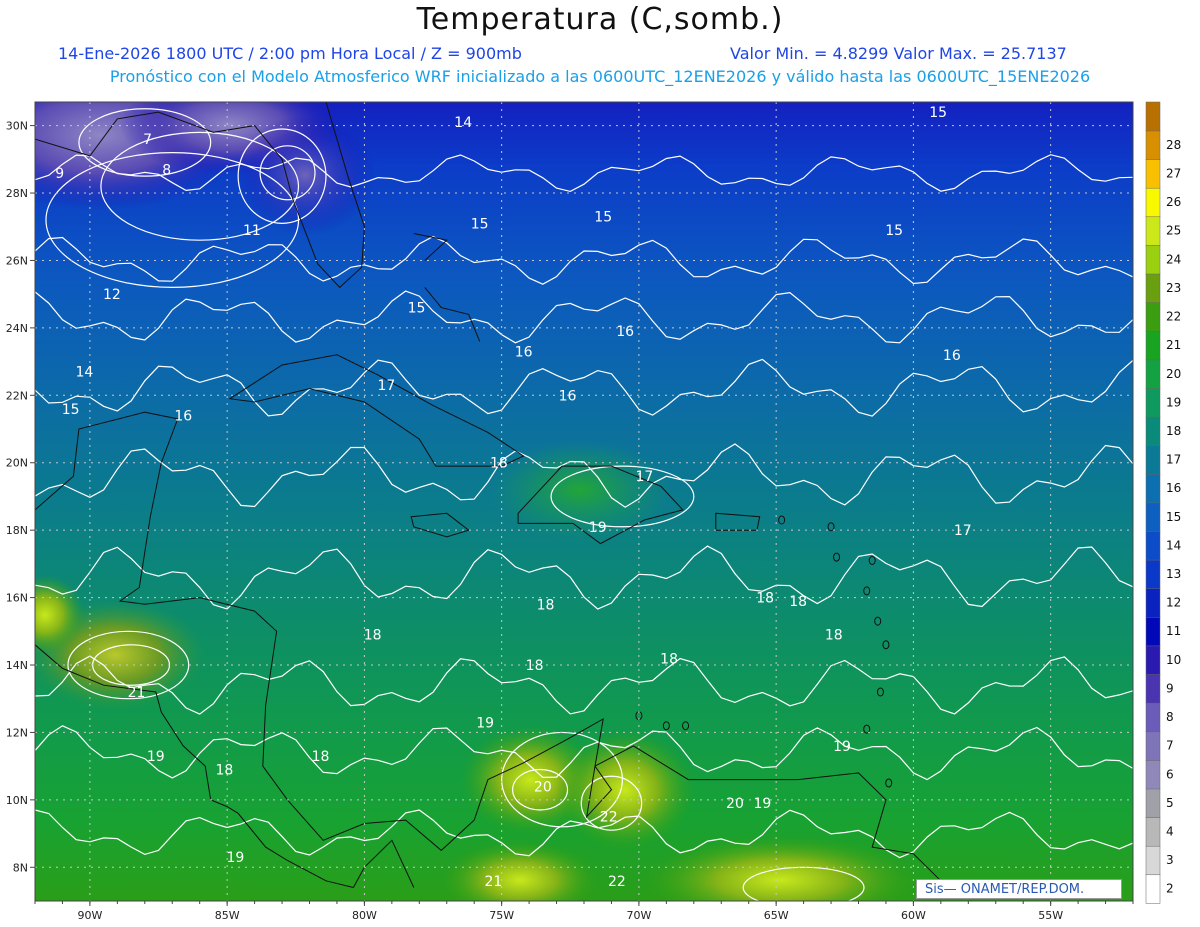  Describe the element at coordinates (1173, 288) in the screenshot. I see `colorbar-label: 23` at that location.